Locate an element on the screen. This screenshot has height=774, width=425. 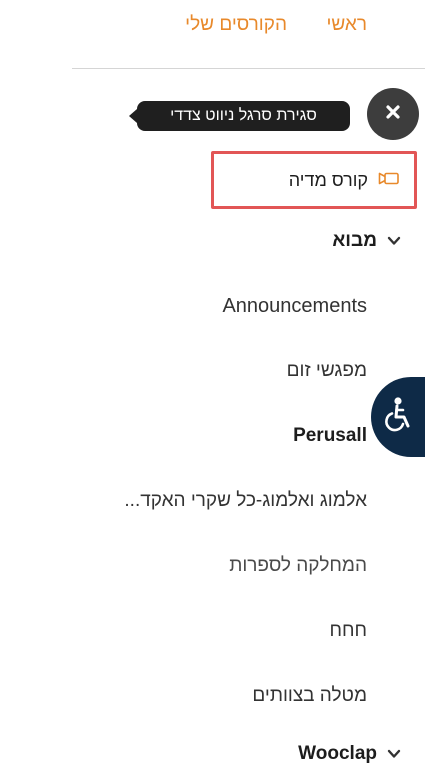
top-navigation: ראשי הקורסים שלי is located at coordinates (212, 28).